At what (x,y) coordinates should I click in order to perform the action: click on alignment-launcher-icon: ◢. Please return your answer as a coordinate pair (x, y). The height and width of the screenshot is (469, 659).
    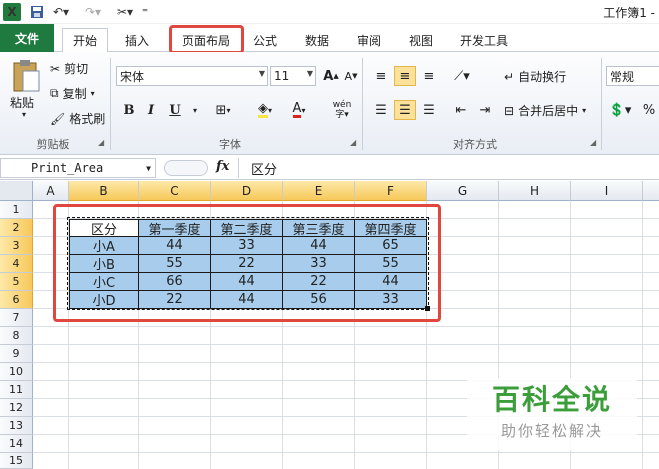
    Looking at the image, I should click on (593, 142).